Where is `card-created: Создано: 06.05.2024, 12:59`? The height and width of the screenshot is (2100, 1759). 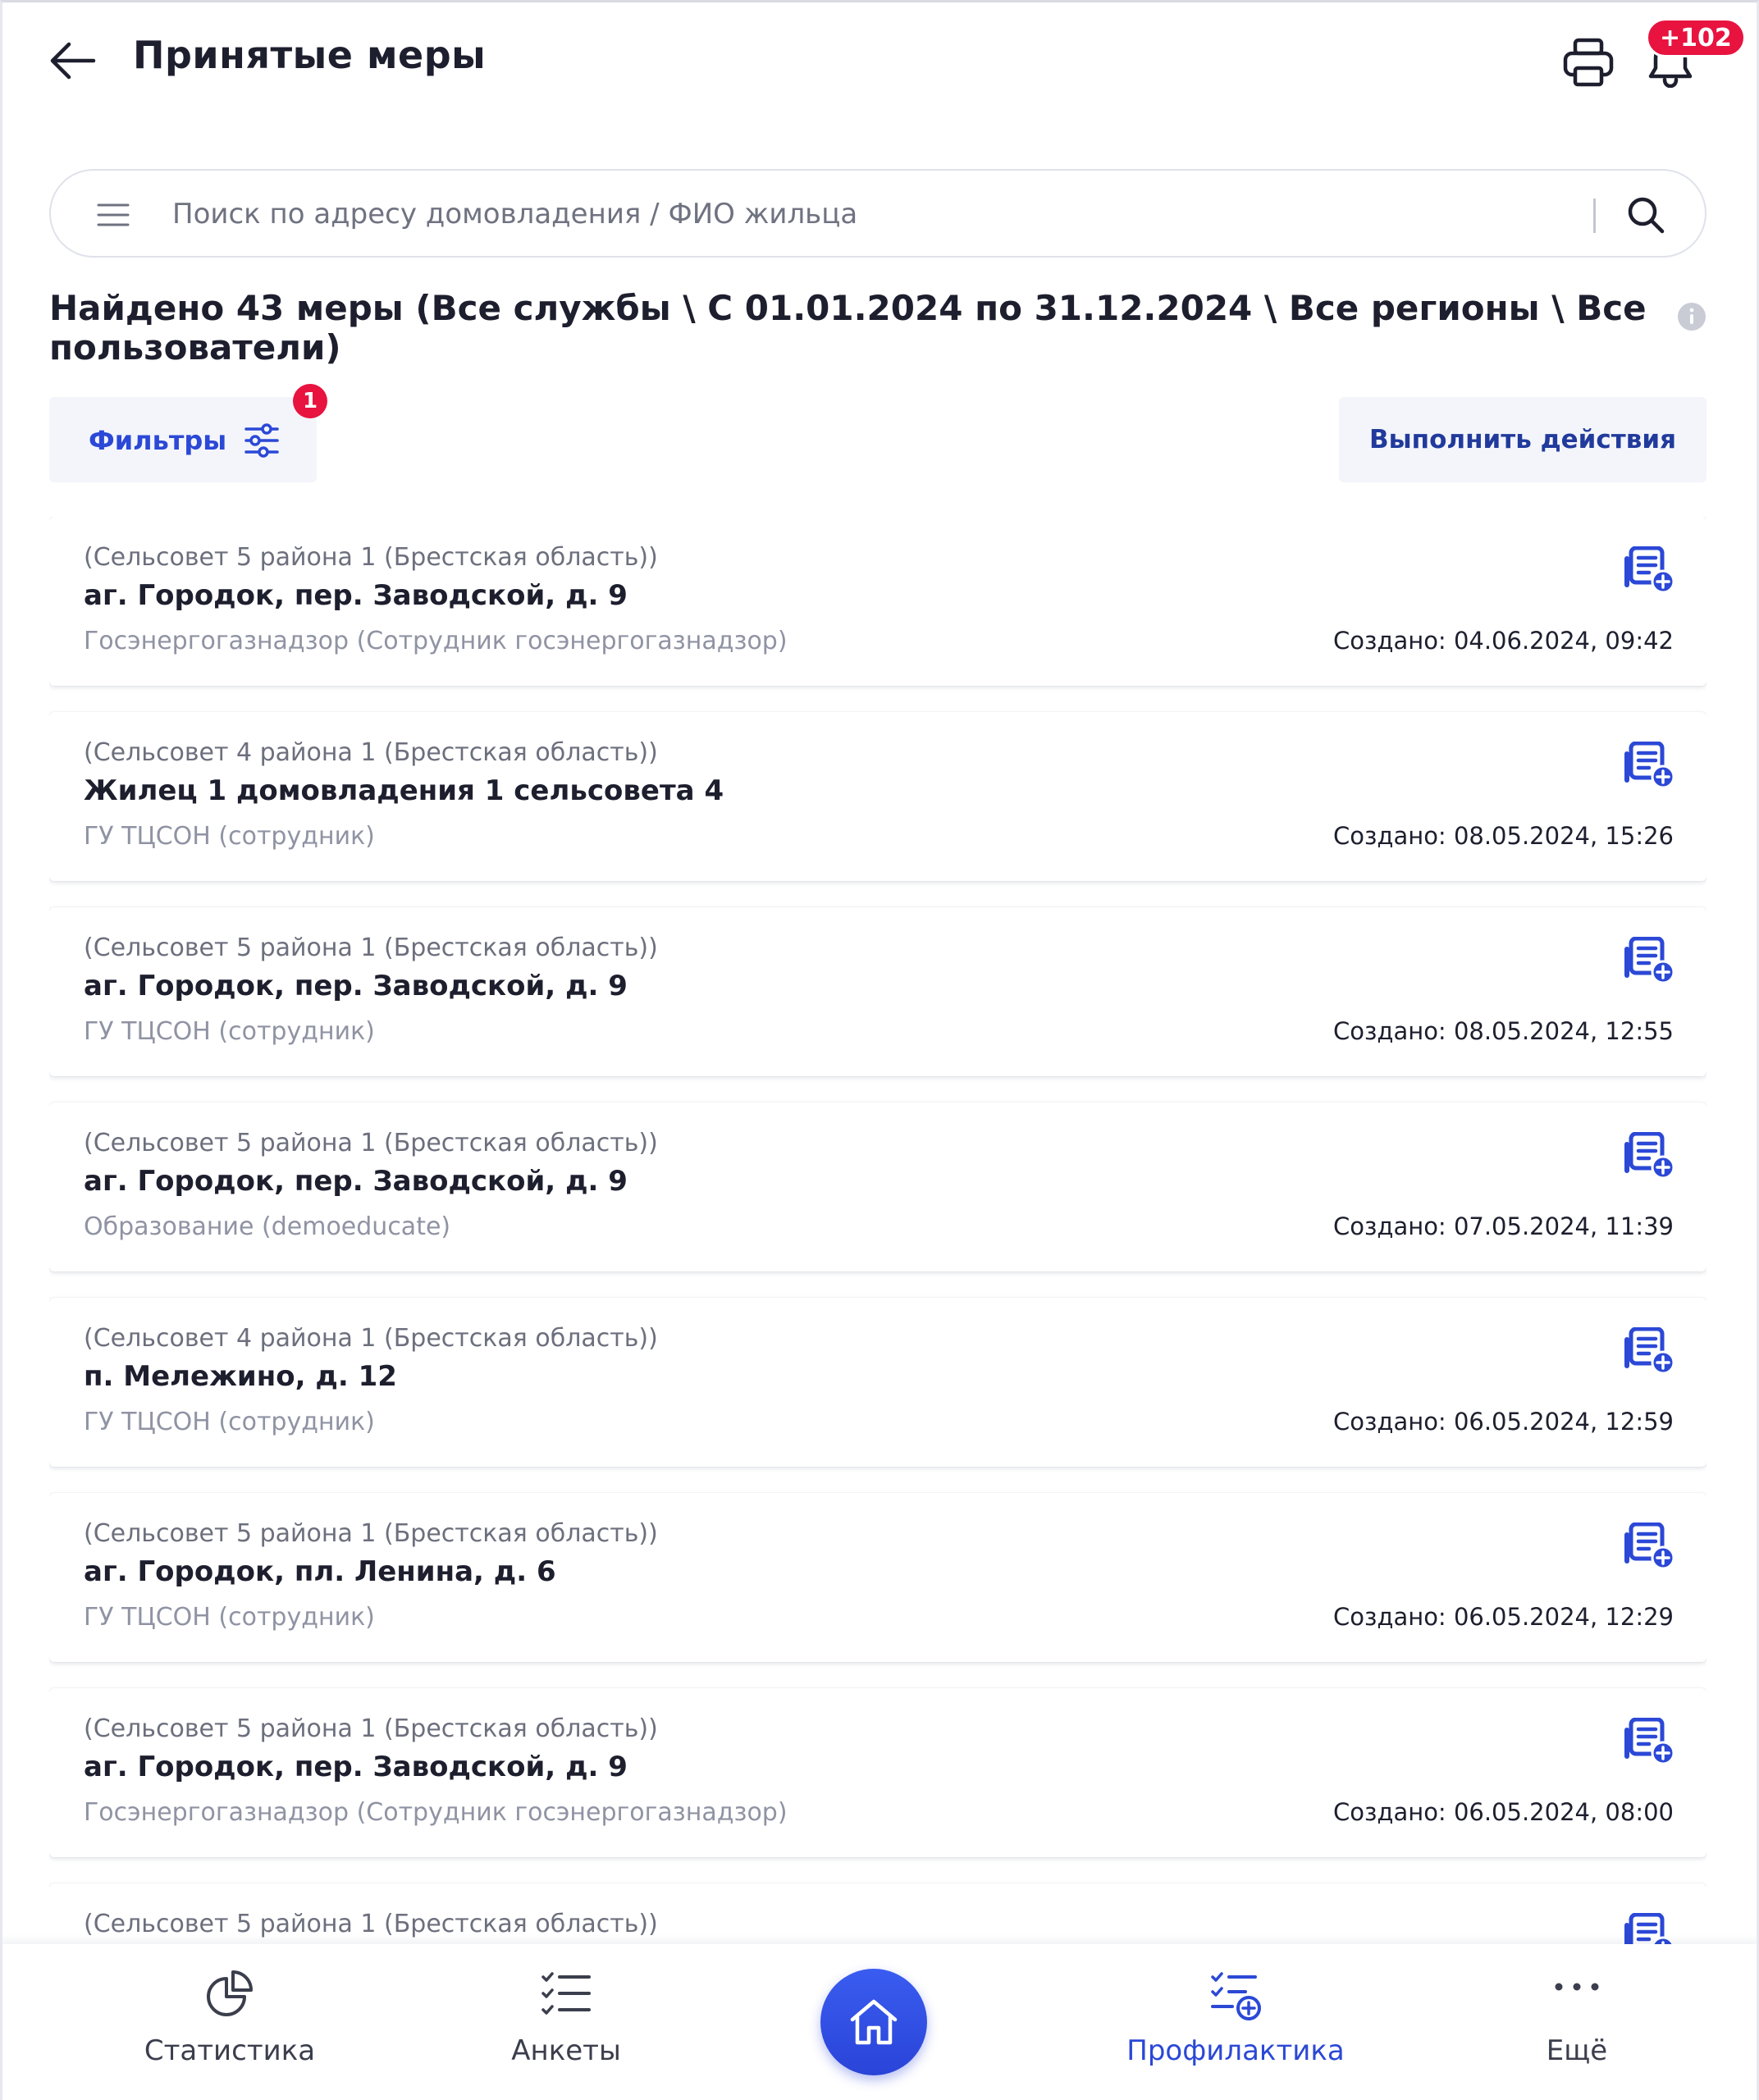
card-created: Создано: 06.05.2024, 12:59 is located at coordinates (1503, 1422).